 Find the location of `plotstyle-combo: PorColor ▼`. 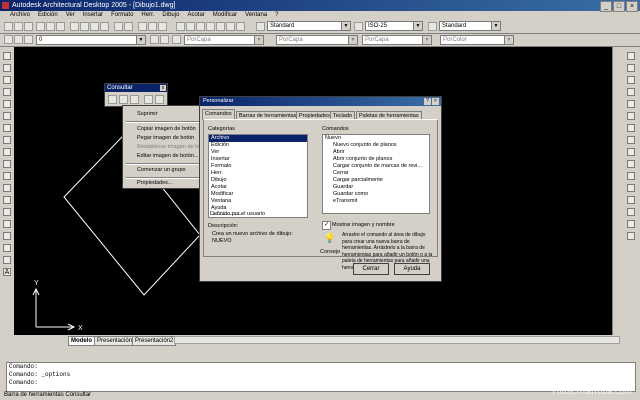

plotstyle-combo: PorColor ▼ is located at coordinates (477, 40).